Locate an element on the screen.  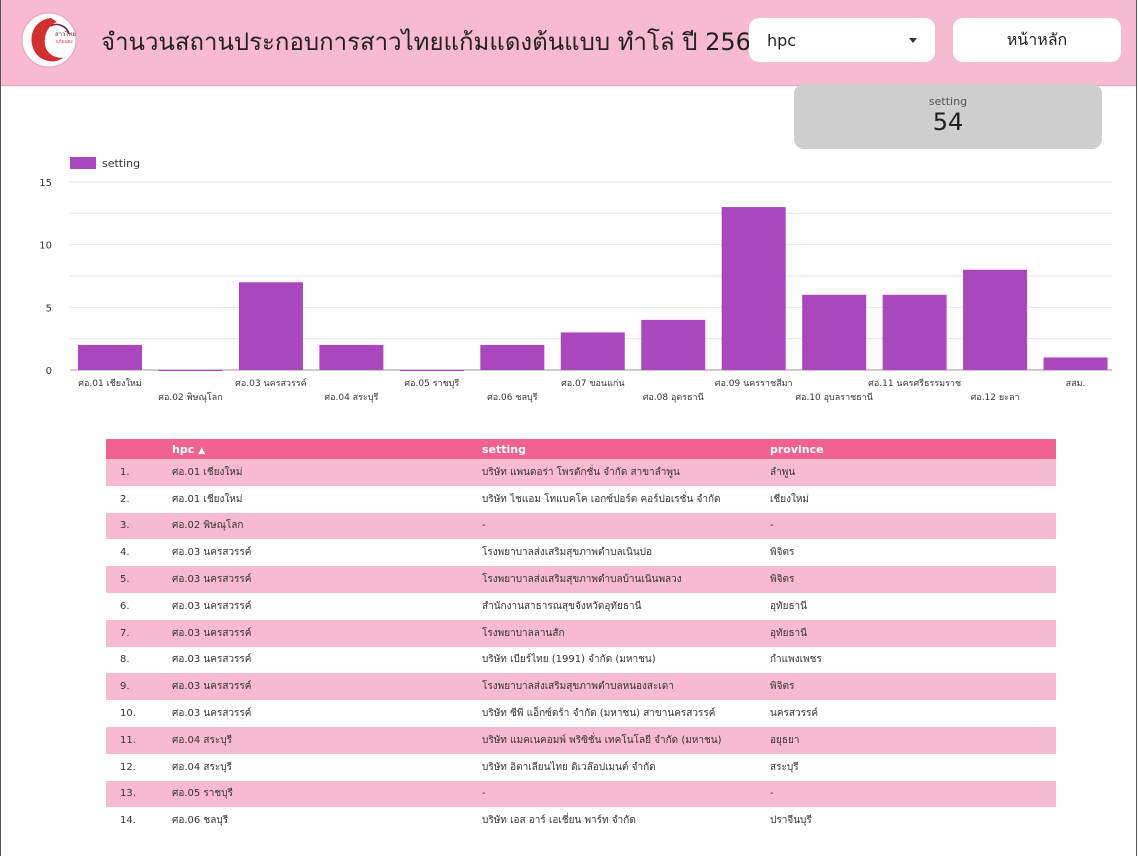
x-tick-label: ศอ.09 นครราชสีมา is located at coordinates (754, 383).